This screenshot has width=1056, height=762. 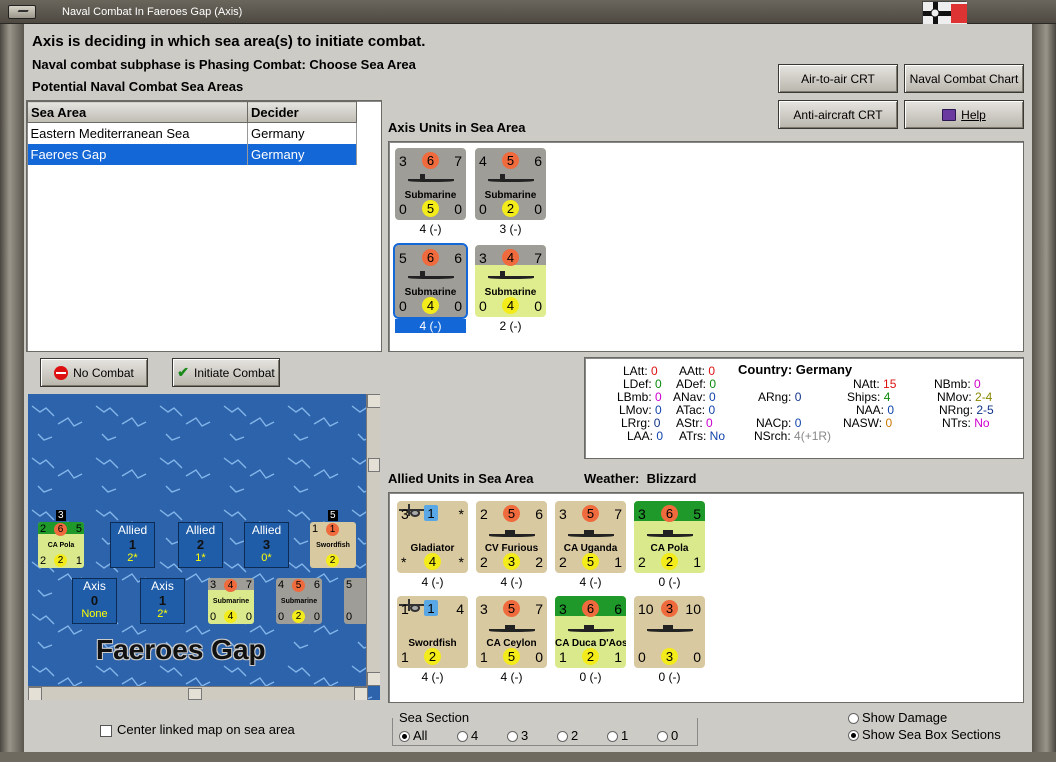 I want to click on ntrs-label: NTrs:, so click(x=956, y=423).